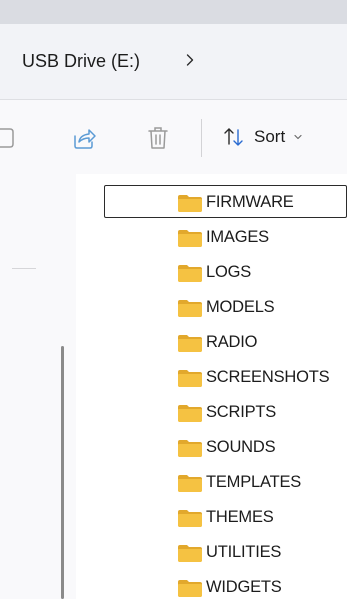 The width and height of the screenshot is (347, 605). What do you see at coordinates (268, 377) in the screenshot?
I see `file-name: SCREENSHOTS` at bounding box center [268, 377].